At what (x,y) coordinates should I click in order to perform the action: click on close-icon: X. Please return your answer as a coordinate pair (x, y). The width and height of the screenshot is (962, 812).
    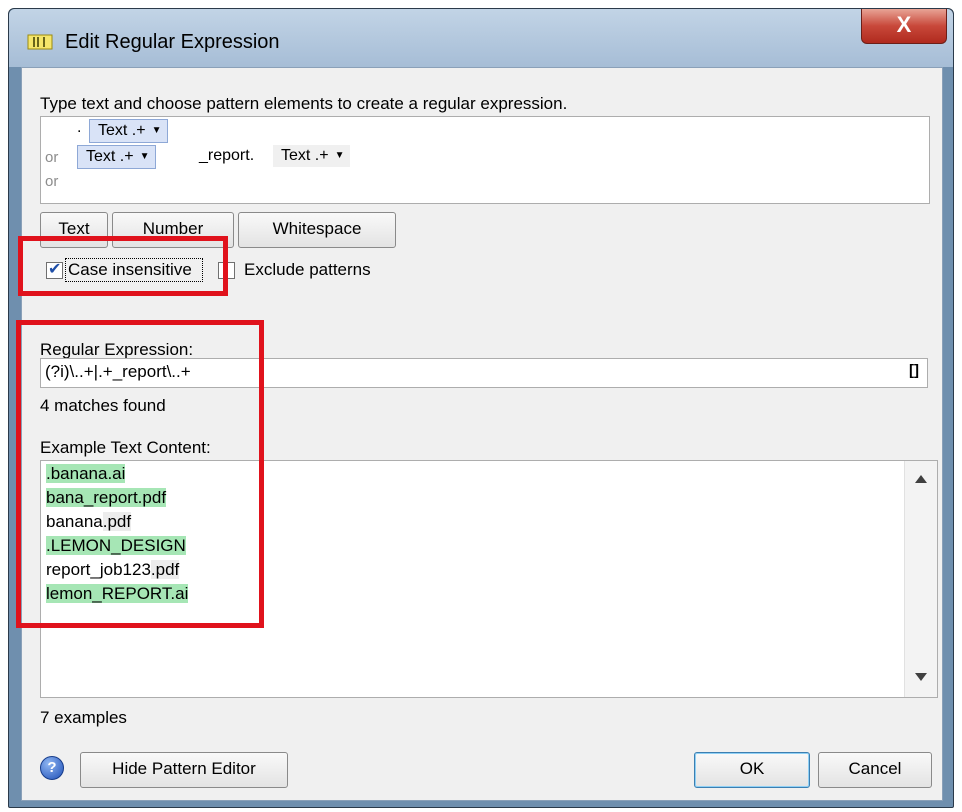
    Looking at the image, I should click on (904, 24).